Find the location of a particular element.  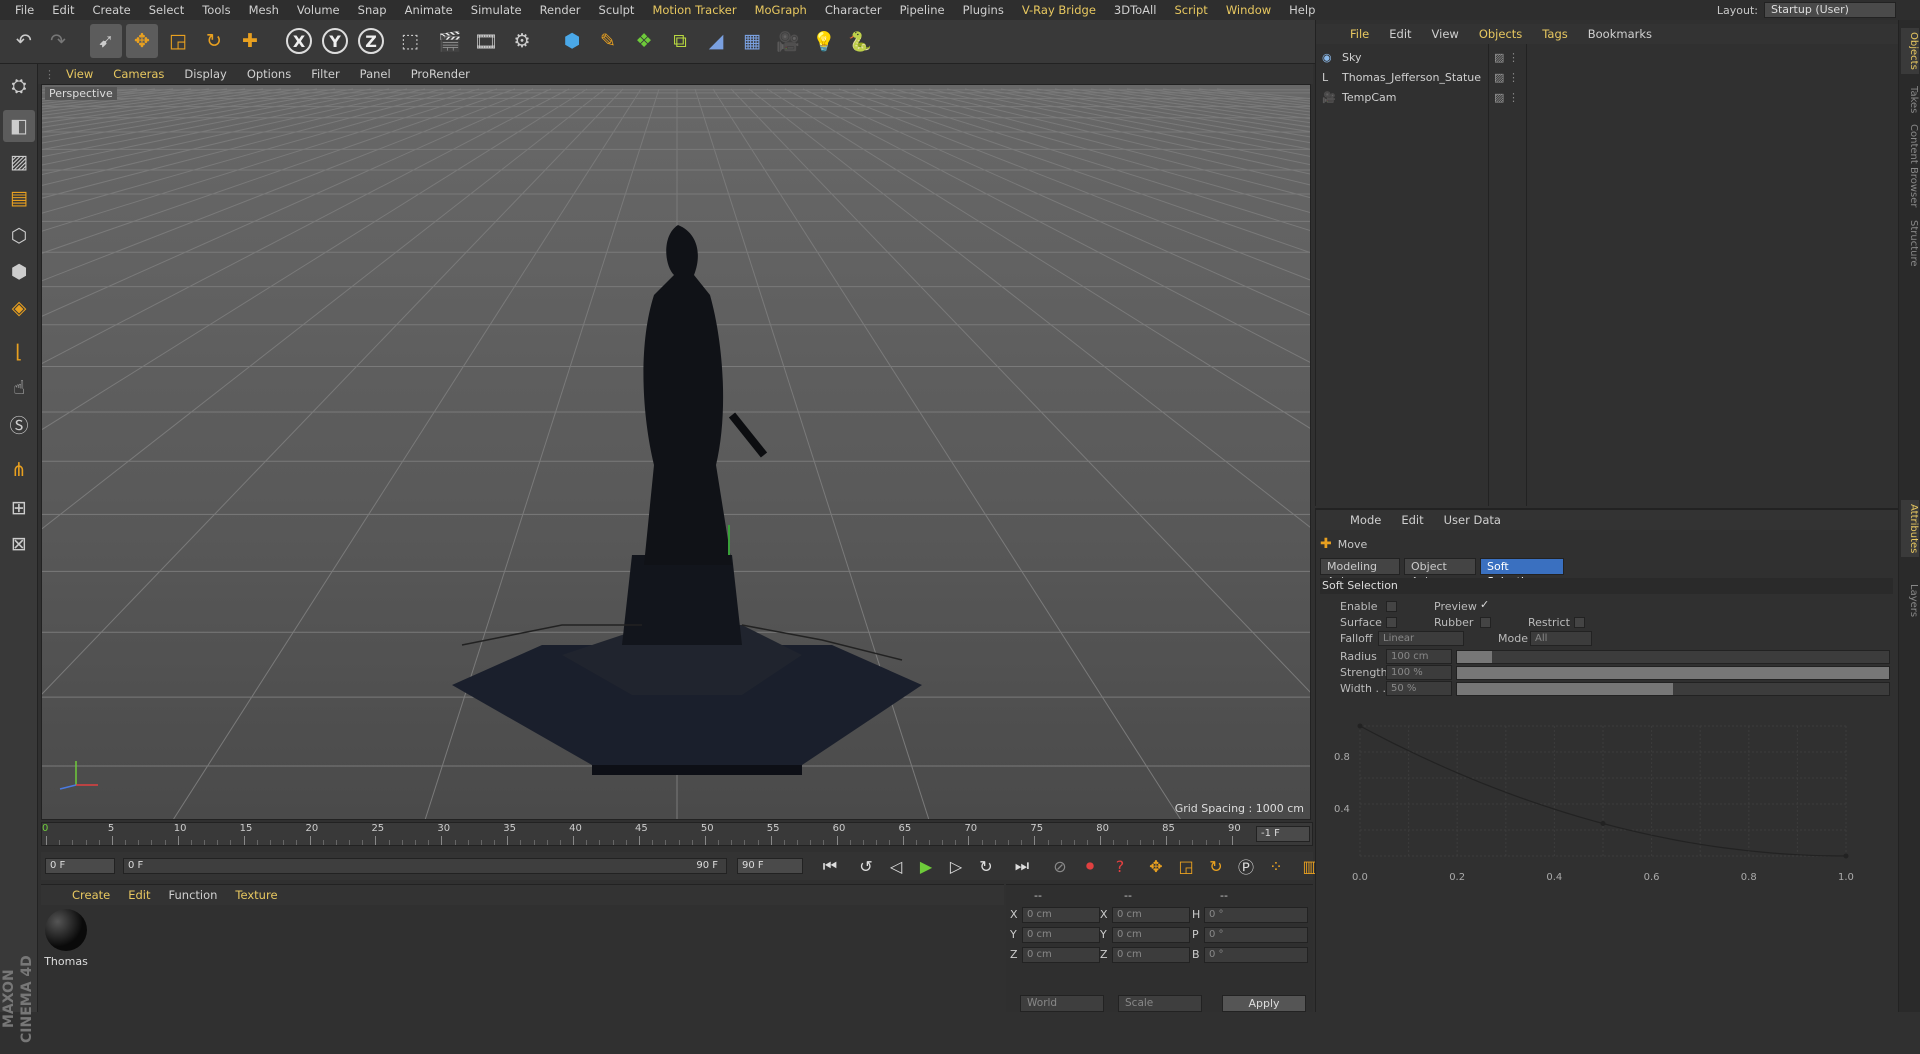

key-pla-icon: ⁘ is located at coordinates (1276, 866).